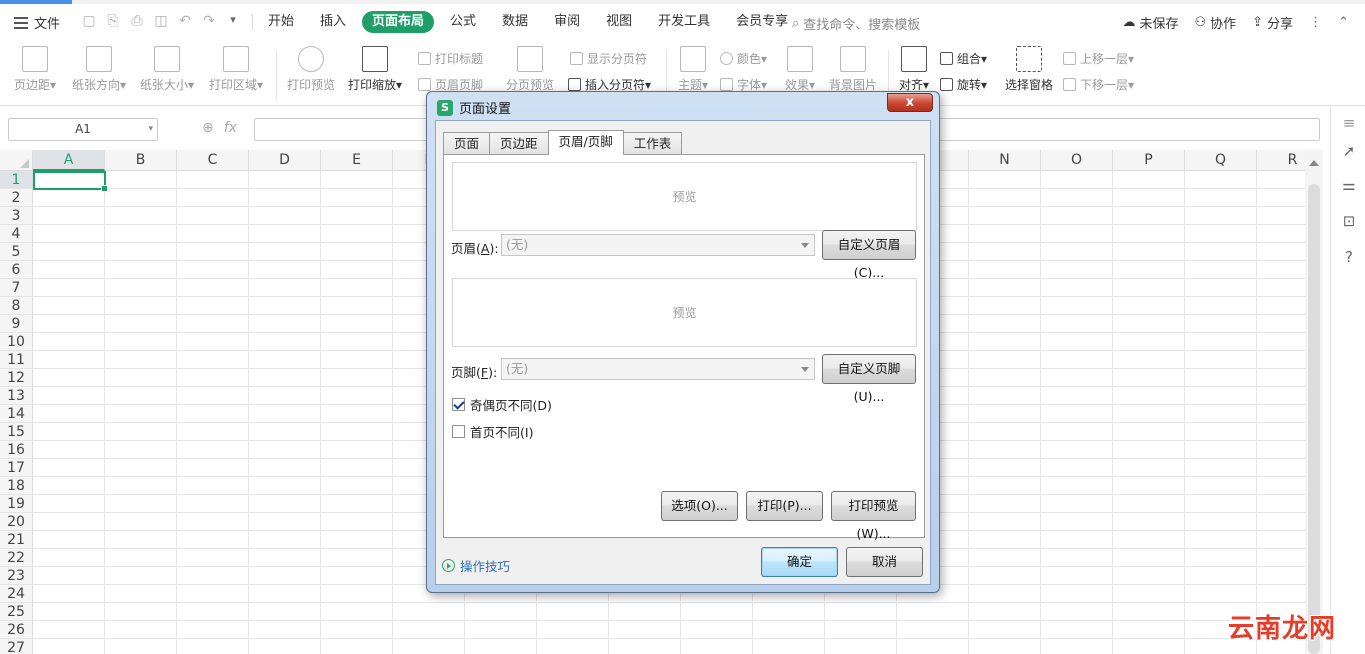  What do you see at coordinates (167, 69) in the screenshot?
I see `paper-size-button: 纸张大小▾` at bounding box center [167, 69].